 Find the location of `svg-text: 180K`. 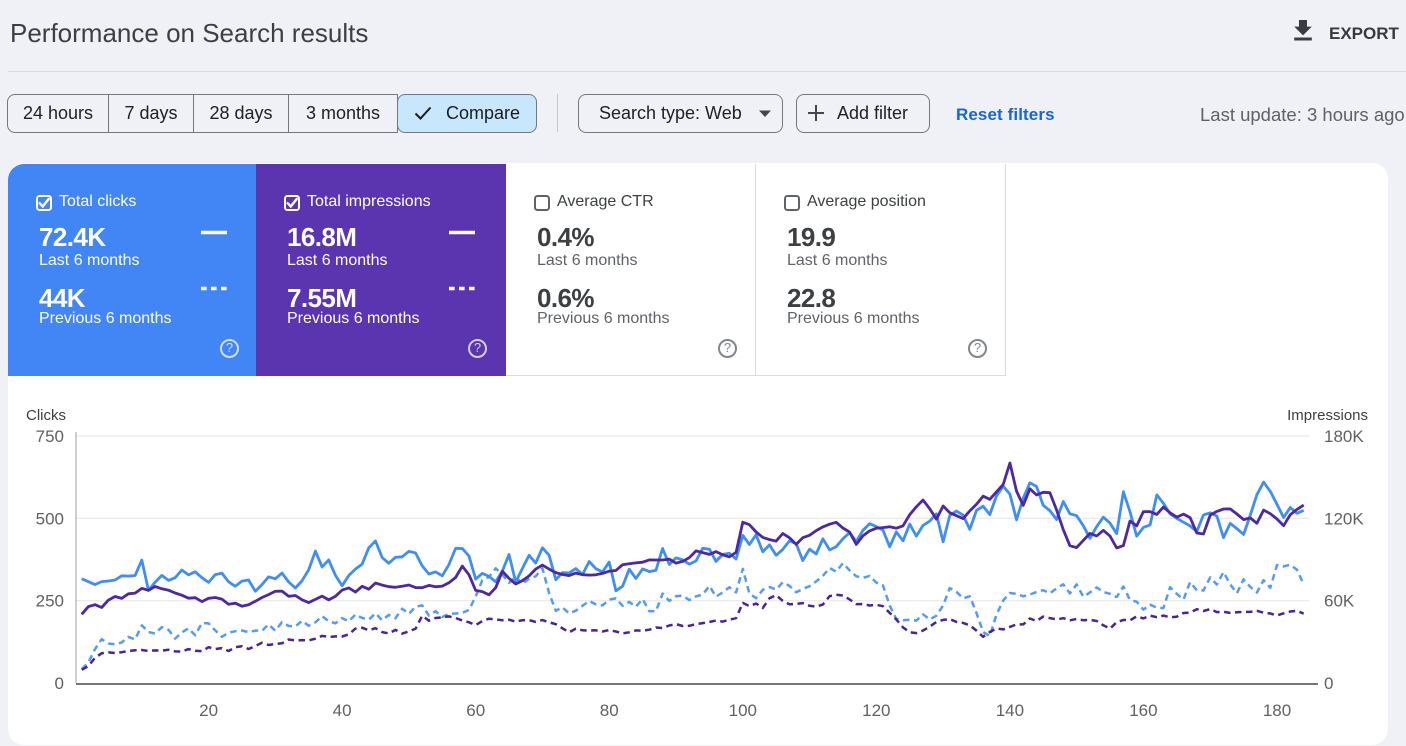

svg-text: 180K is located at coordinates (1344, 436).